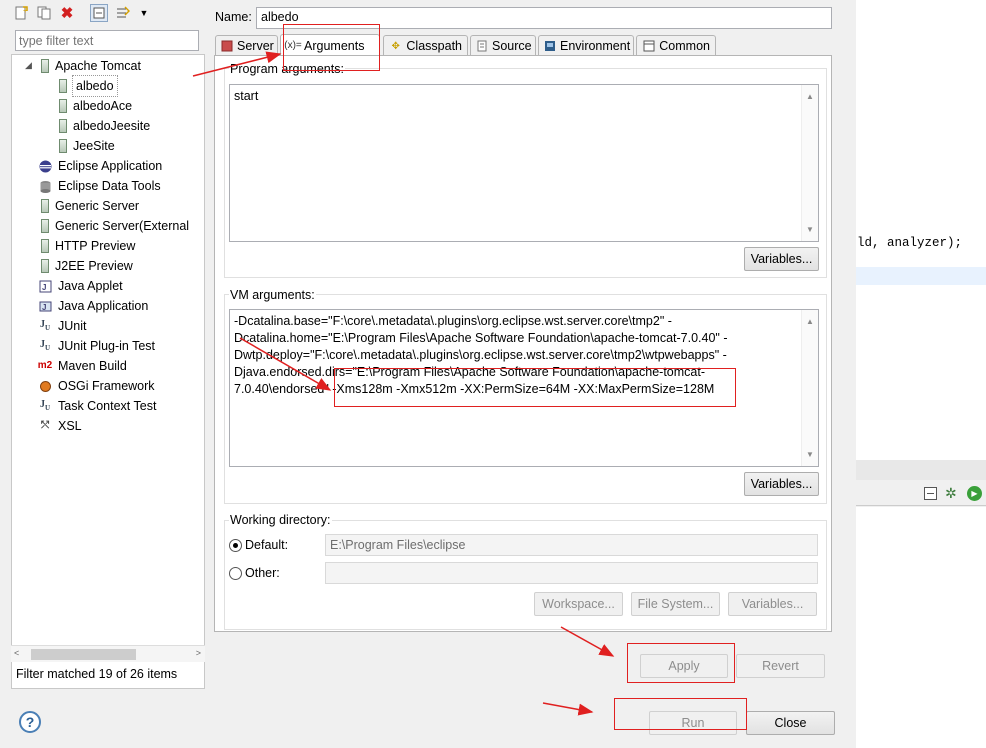  Describe the element at coordinates (285, 364) in the screenshot. I see `arrow-to-vm-args` at that location.